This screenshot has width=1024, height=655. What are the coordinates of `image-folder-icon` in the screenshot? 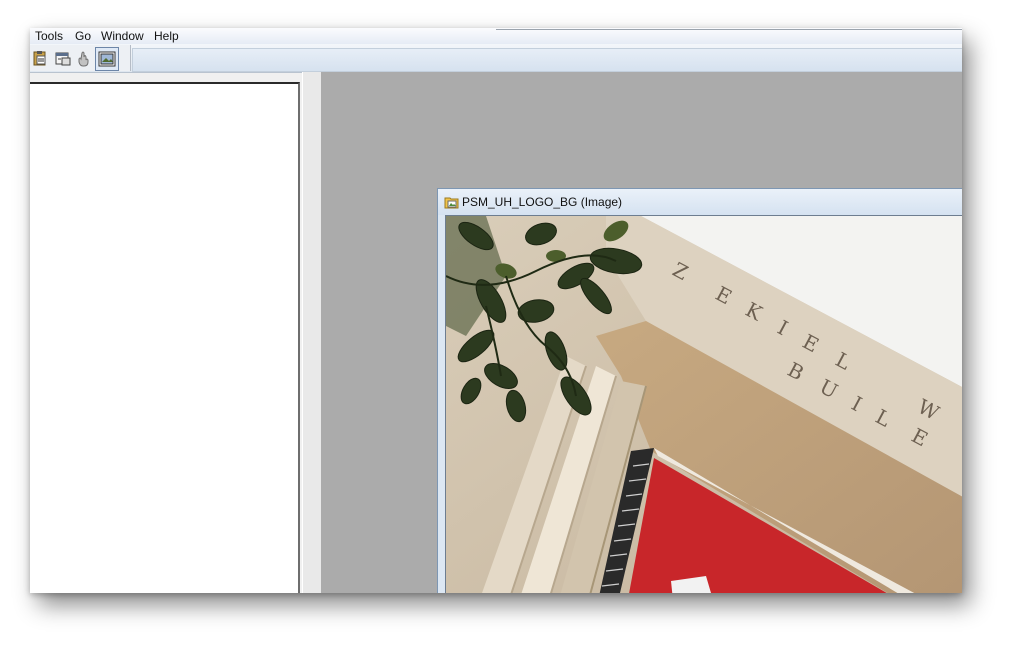 It's located at (452, 202).